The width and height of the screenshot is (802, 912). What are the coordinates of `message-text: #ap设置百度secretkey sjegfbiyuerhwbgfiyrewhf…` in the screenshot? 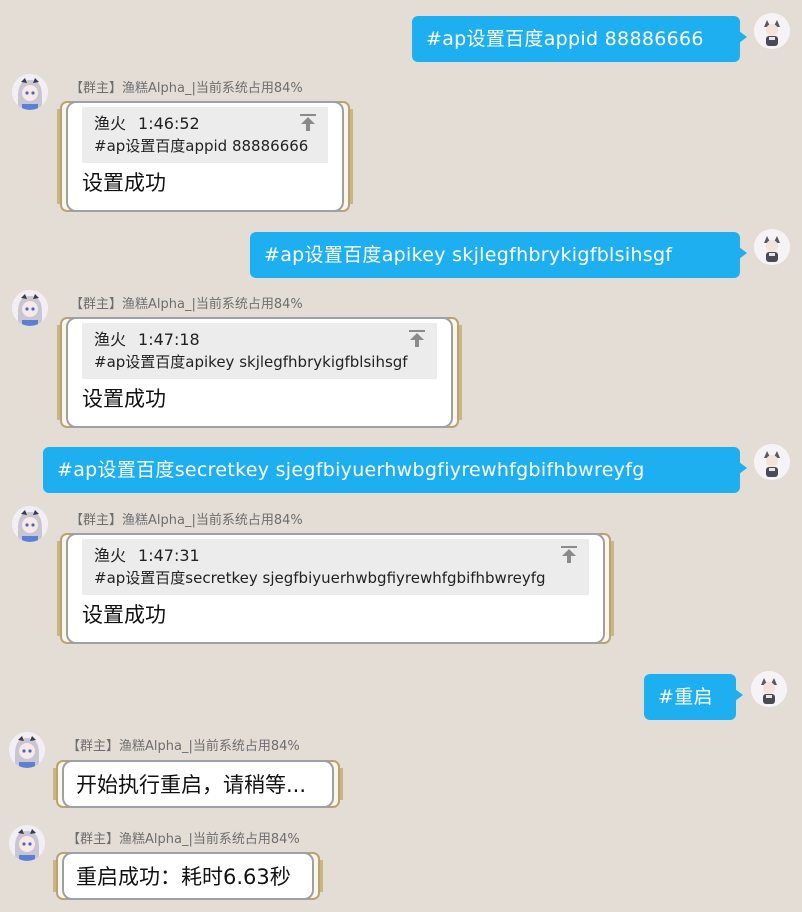 It's located at (351, 470).